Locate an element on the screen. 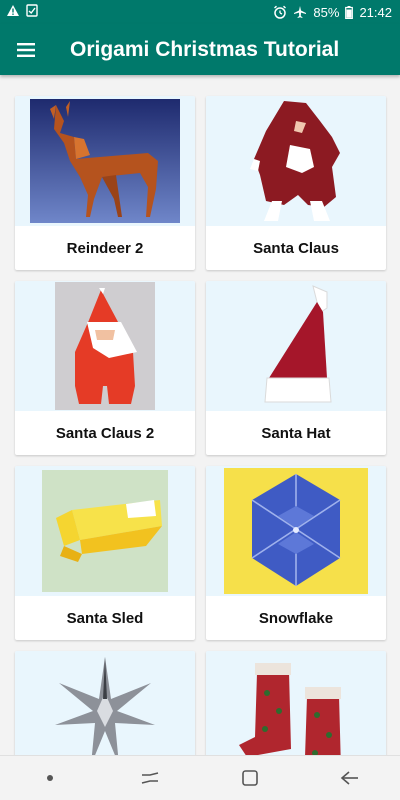 The width and height of the screenshot is (400, 800). tutorial-card-santa-hat: Santa Hat is located at coordinates (296, 368).